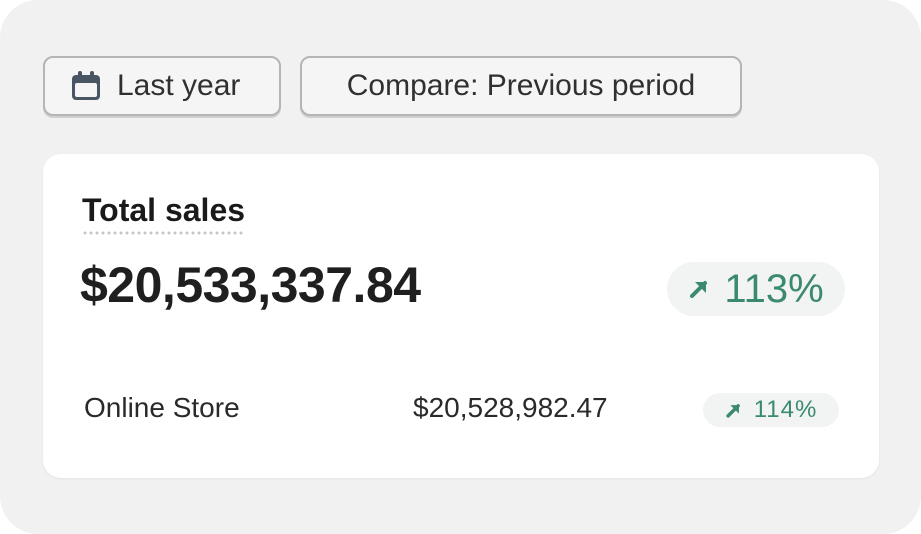  Describe the element at coordinates (162, 407) in the screenshot. I see `breakdown-label: Online Store` at that location.